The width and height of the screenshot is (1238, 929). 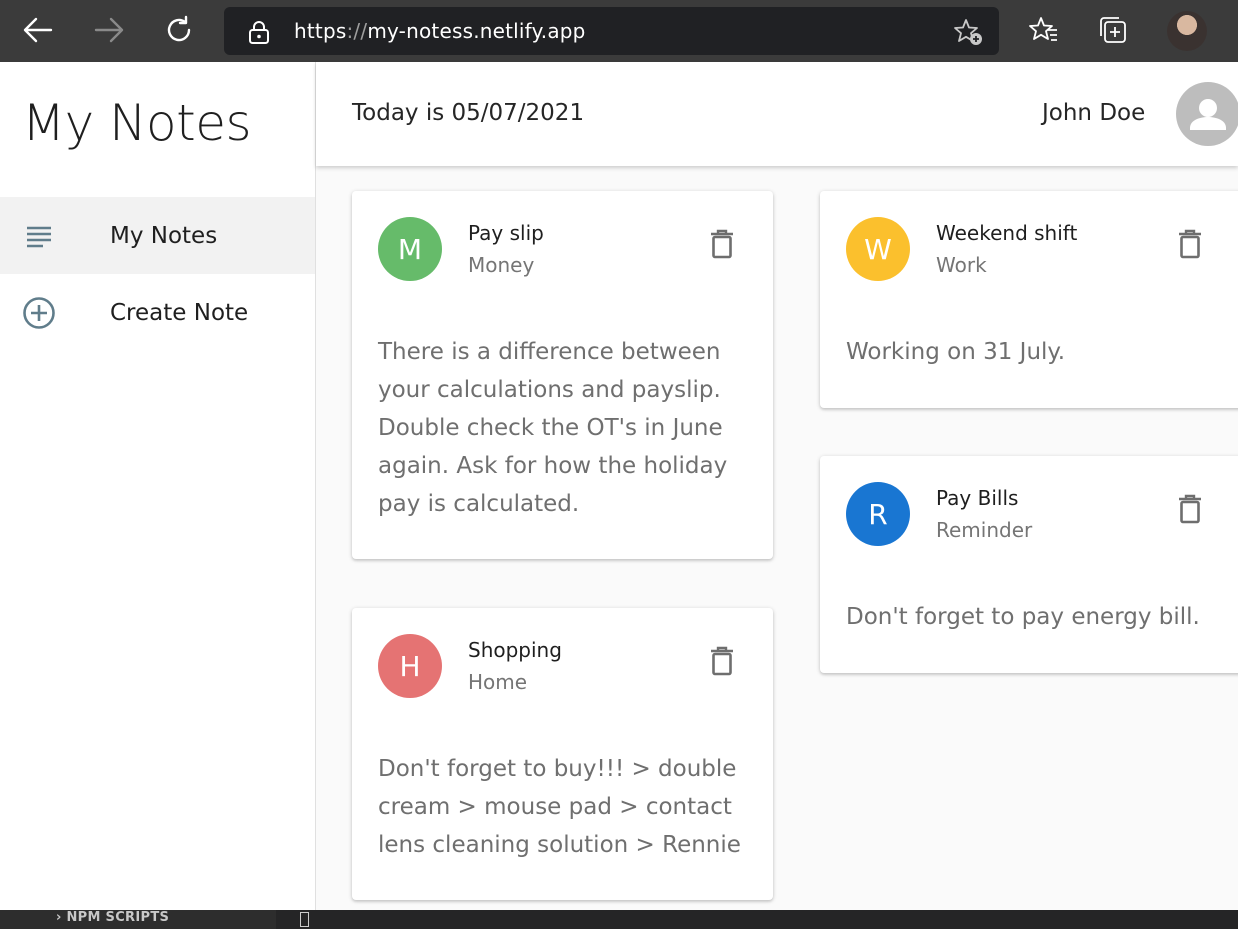 I want to click on refresh-button, so click(x=179, y=30).